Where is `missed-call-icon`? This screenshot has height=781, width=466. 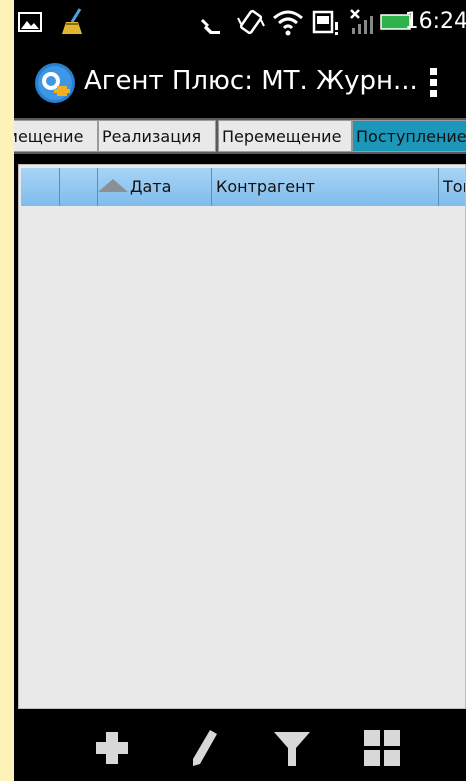 missed-call-icon is located at coordinates (210, 26).